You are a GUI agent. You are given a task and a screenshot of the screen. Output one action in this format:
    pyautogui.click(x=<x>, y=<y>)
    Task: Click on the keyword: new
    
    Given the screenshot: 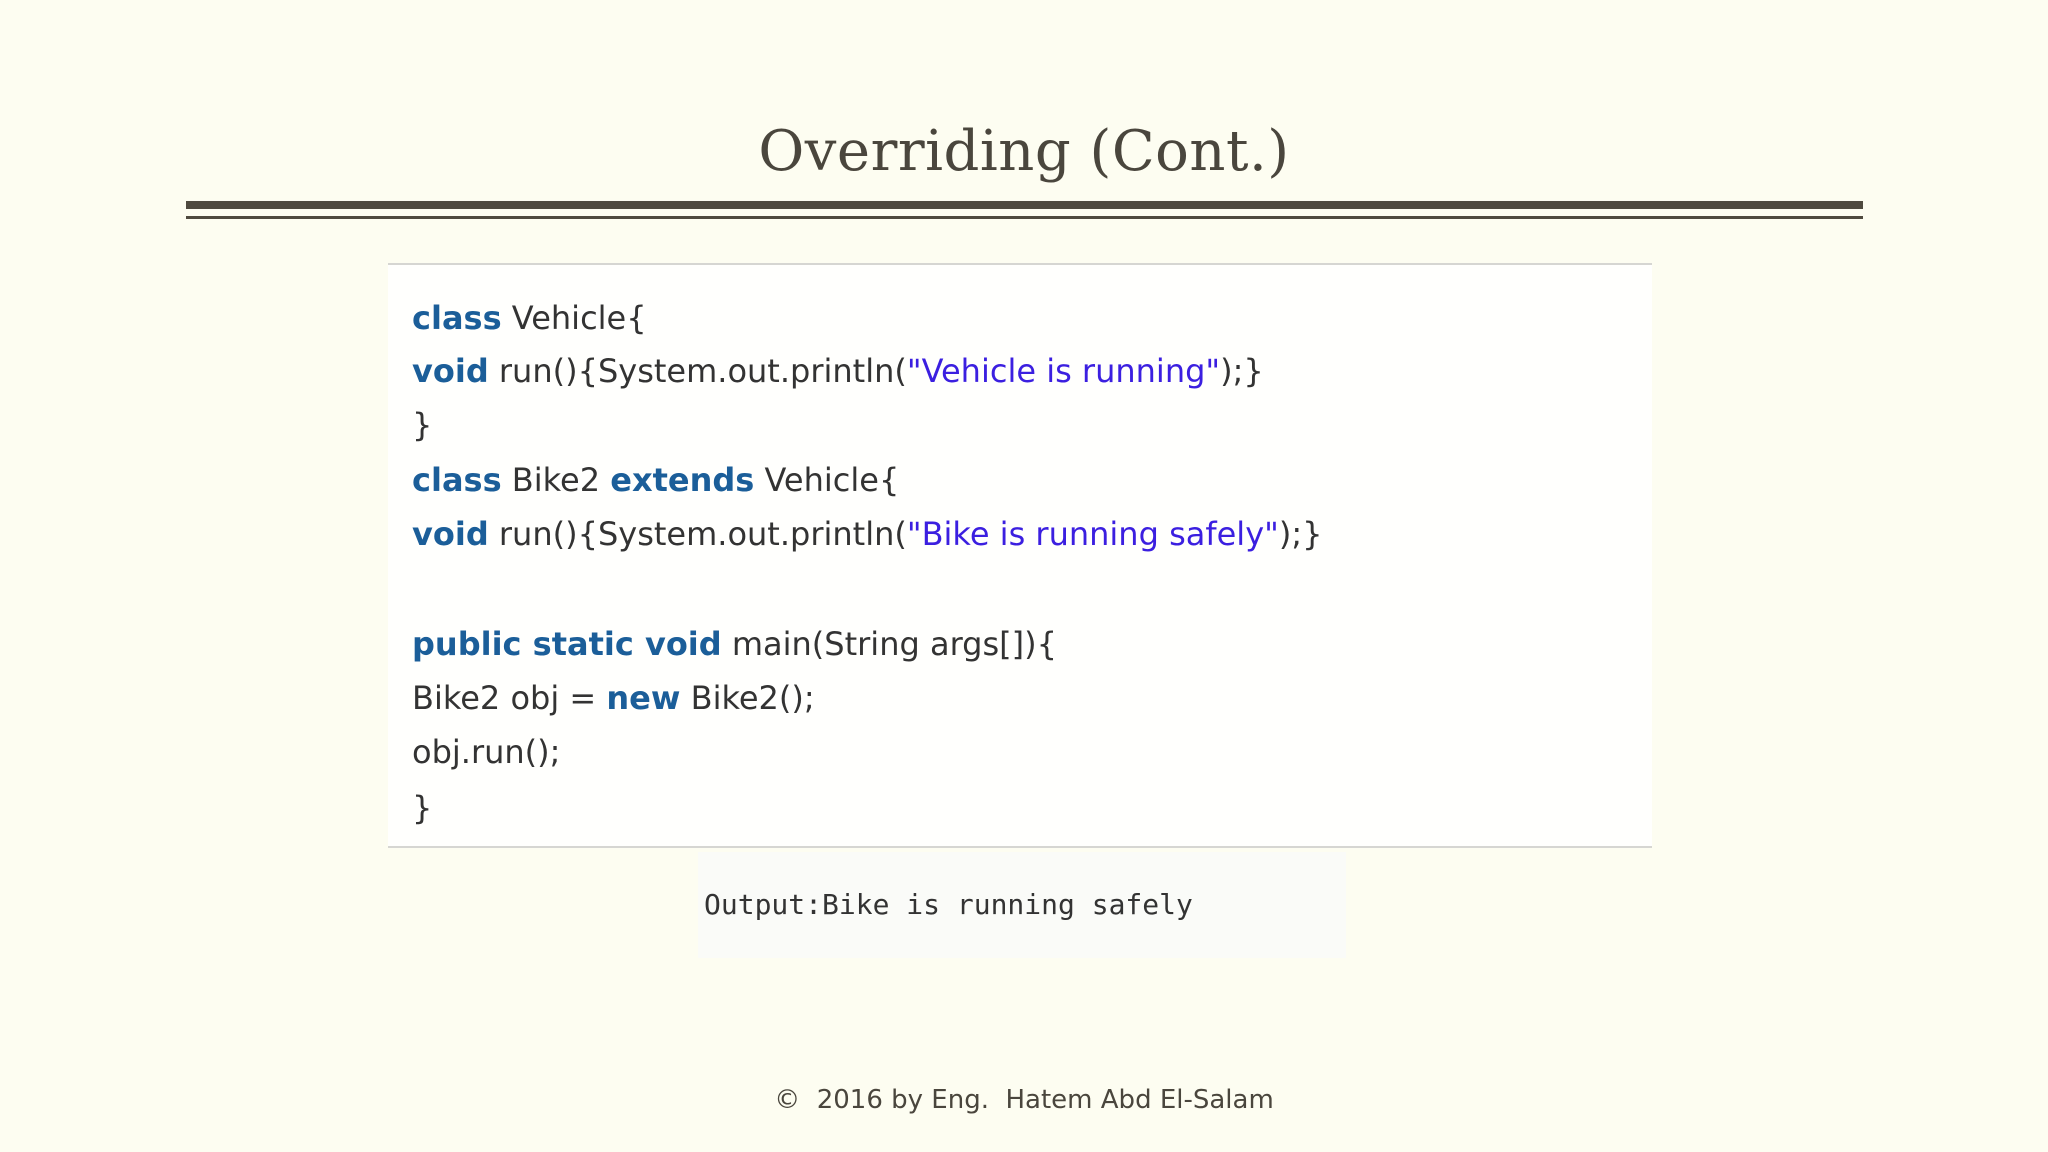 What is the action you would take?
    pyautogui.click(x=643, y=698)
    